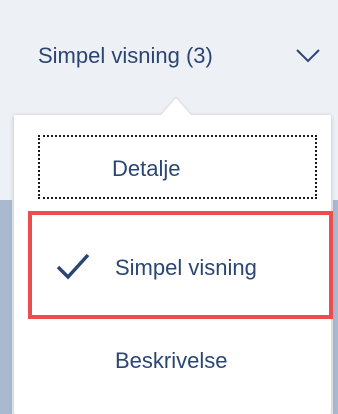 This screenshot has height=414, width=338. Describe the element at coordinates (171, 360) in the screenshot. I see `menu-item-beskrivelse-label: Beskrivelse` at that location.